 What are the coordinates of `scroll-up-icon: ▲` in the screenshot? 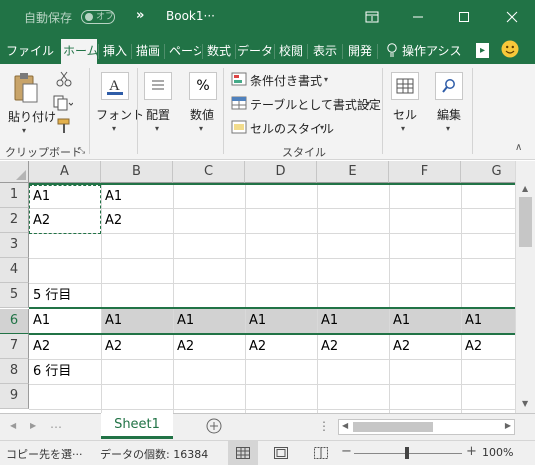 It's located at (525, 188).